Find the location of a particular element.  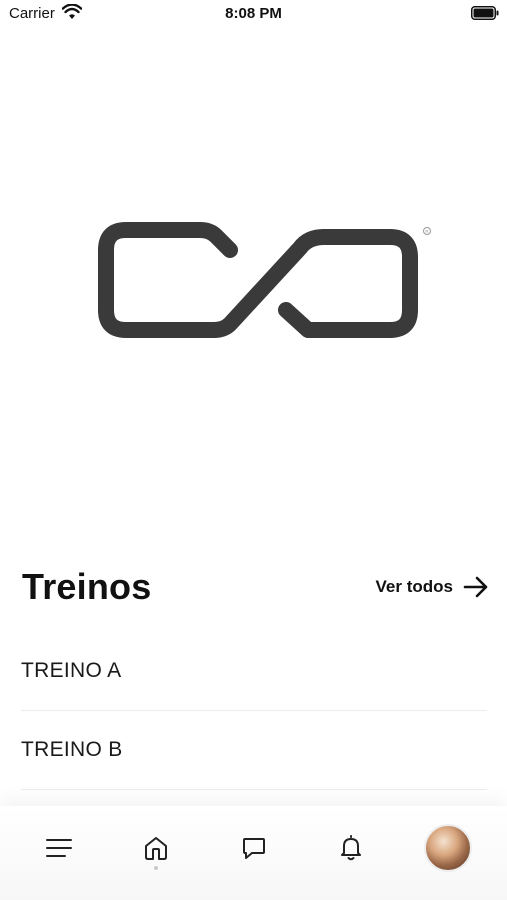

status-bar: Carrier 8:08 PM is located at coordinates (253, 14).